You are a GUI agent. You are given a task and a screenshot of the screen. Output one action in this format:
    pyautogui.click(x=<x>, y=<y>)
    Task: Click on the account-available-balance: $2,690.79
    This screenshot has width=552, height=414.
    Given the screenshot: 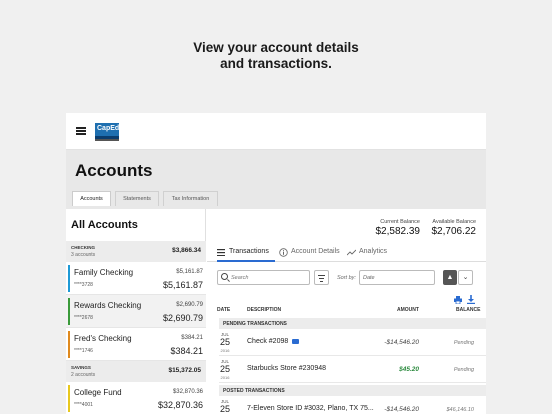 What is the action you would take?
    pyautogui.click(x=182, y=318)
    